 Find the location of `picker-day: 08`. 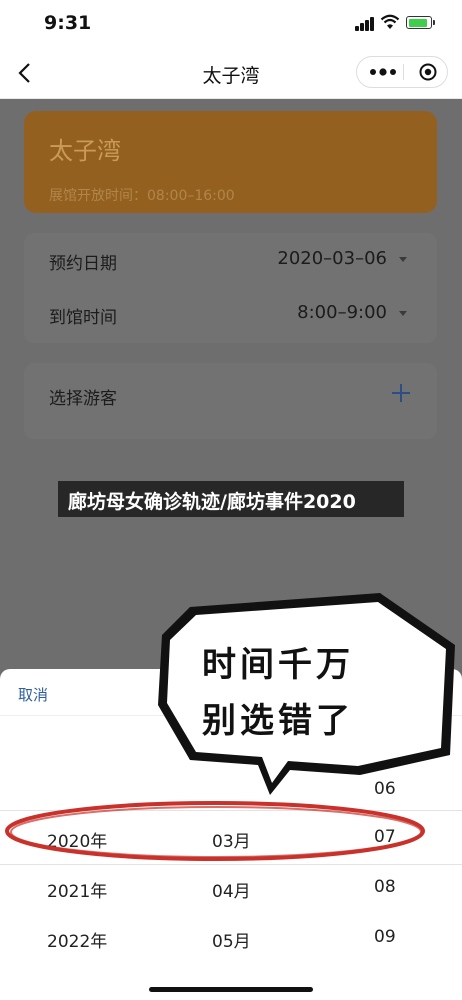

picker-day: 08 is located at coordinates (385, 887).